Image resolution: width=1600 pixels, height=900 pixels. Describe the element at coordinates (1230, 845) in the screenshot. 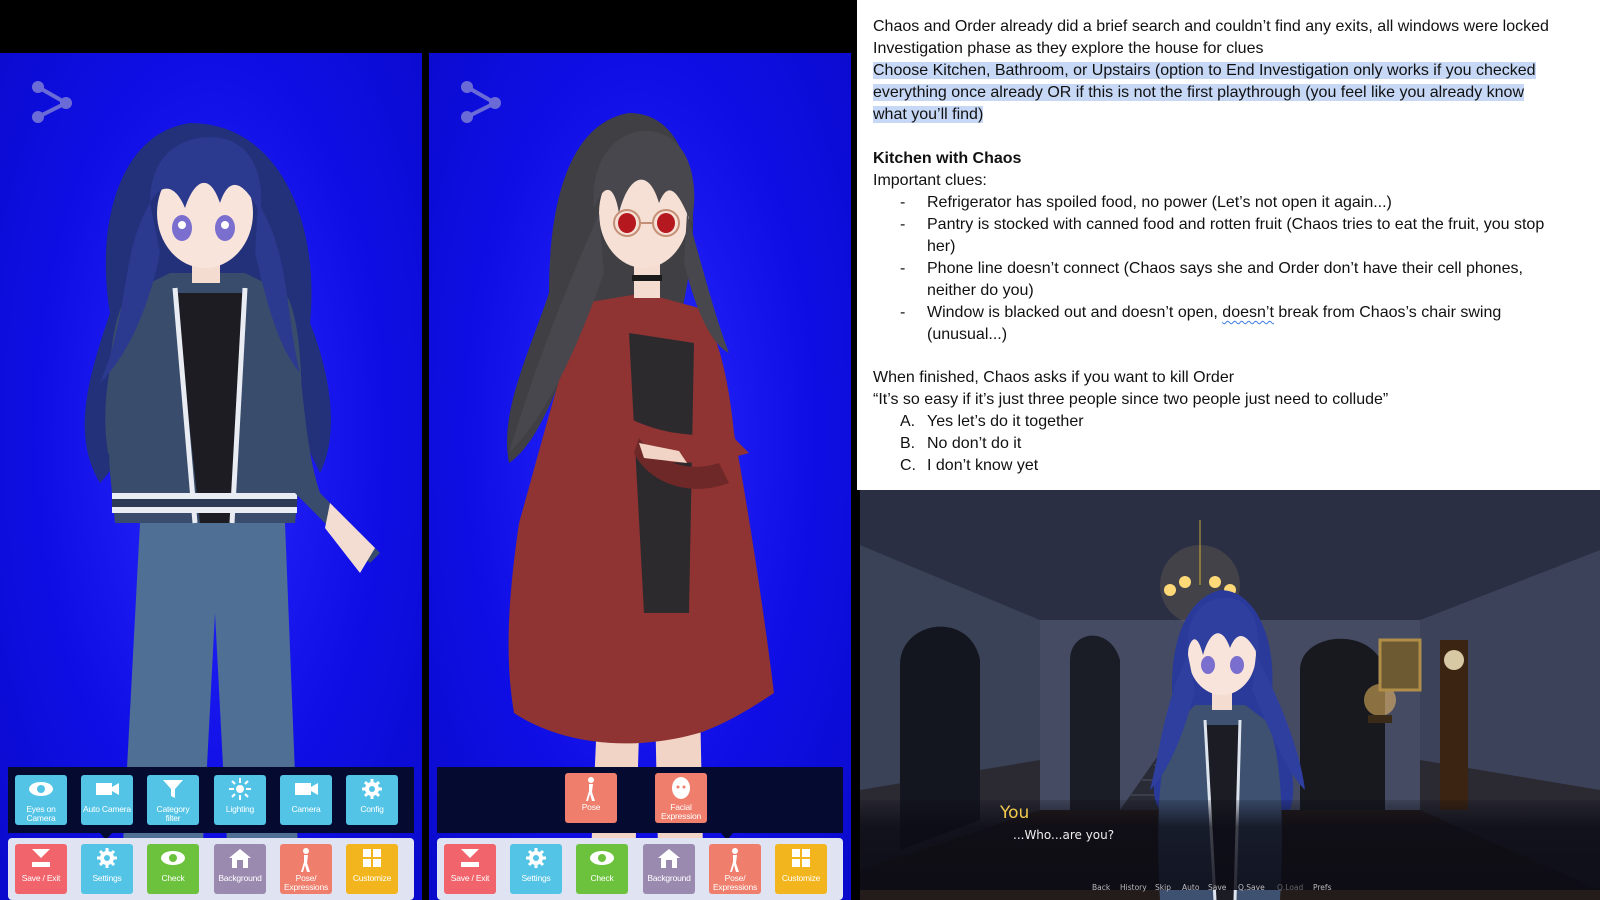

I see `dialogue-box` at that location.